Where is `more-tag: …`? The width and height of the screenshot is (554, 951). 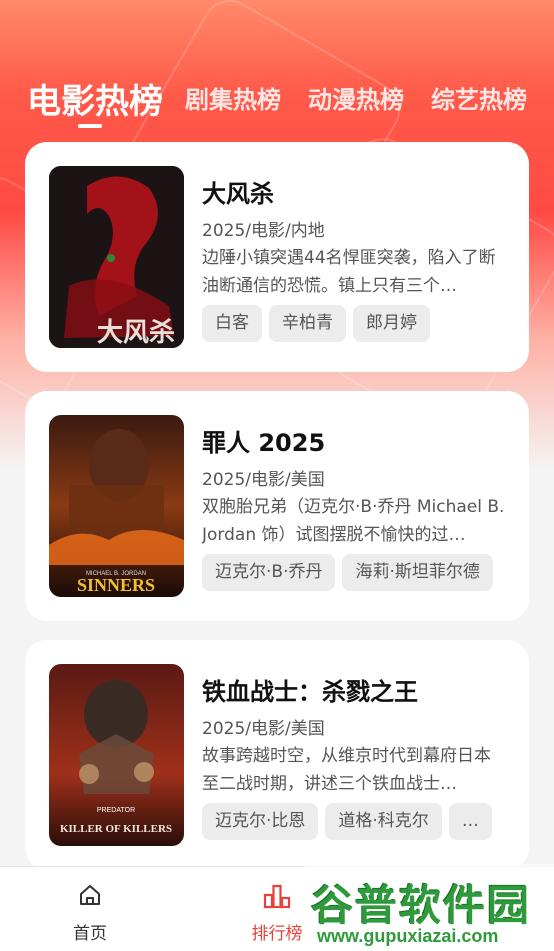
more-tag: … is located at coordinates (470, 821).